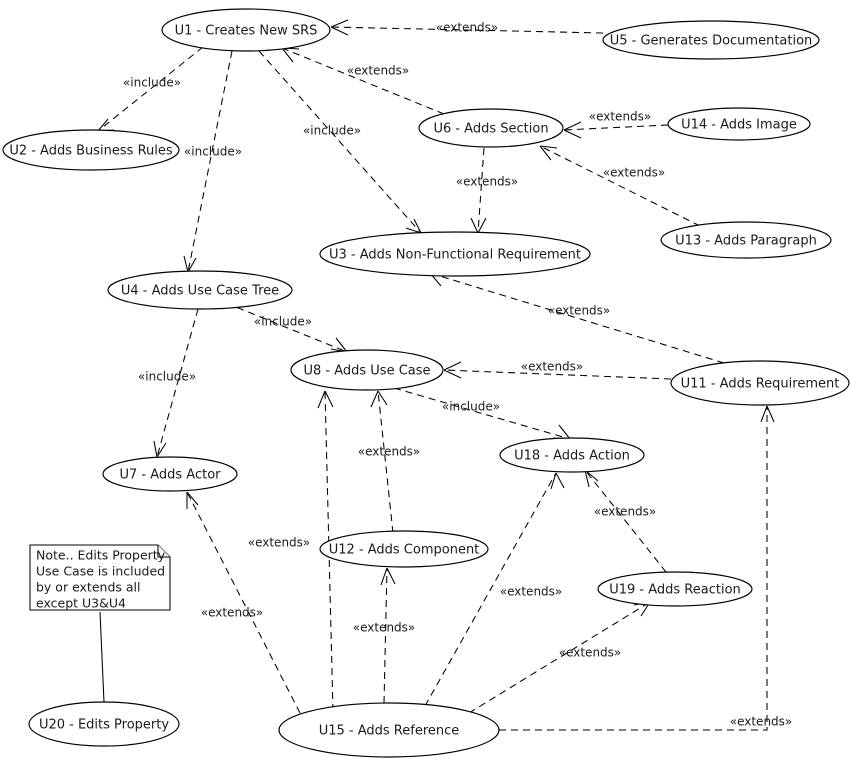  I want to click on use-case-u18: U18 - Adds Action, so click(572, 455).